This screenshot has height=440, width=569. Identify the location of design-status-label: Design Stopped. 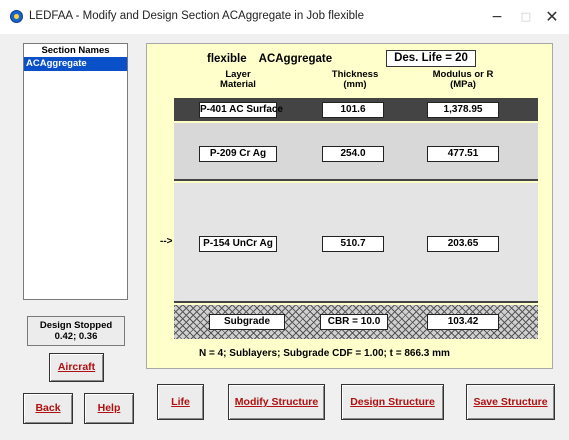
(76, 325).